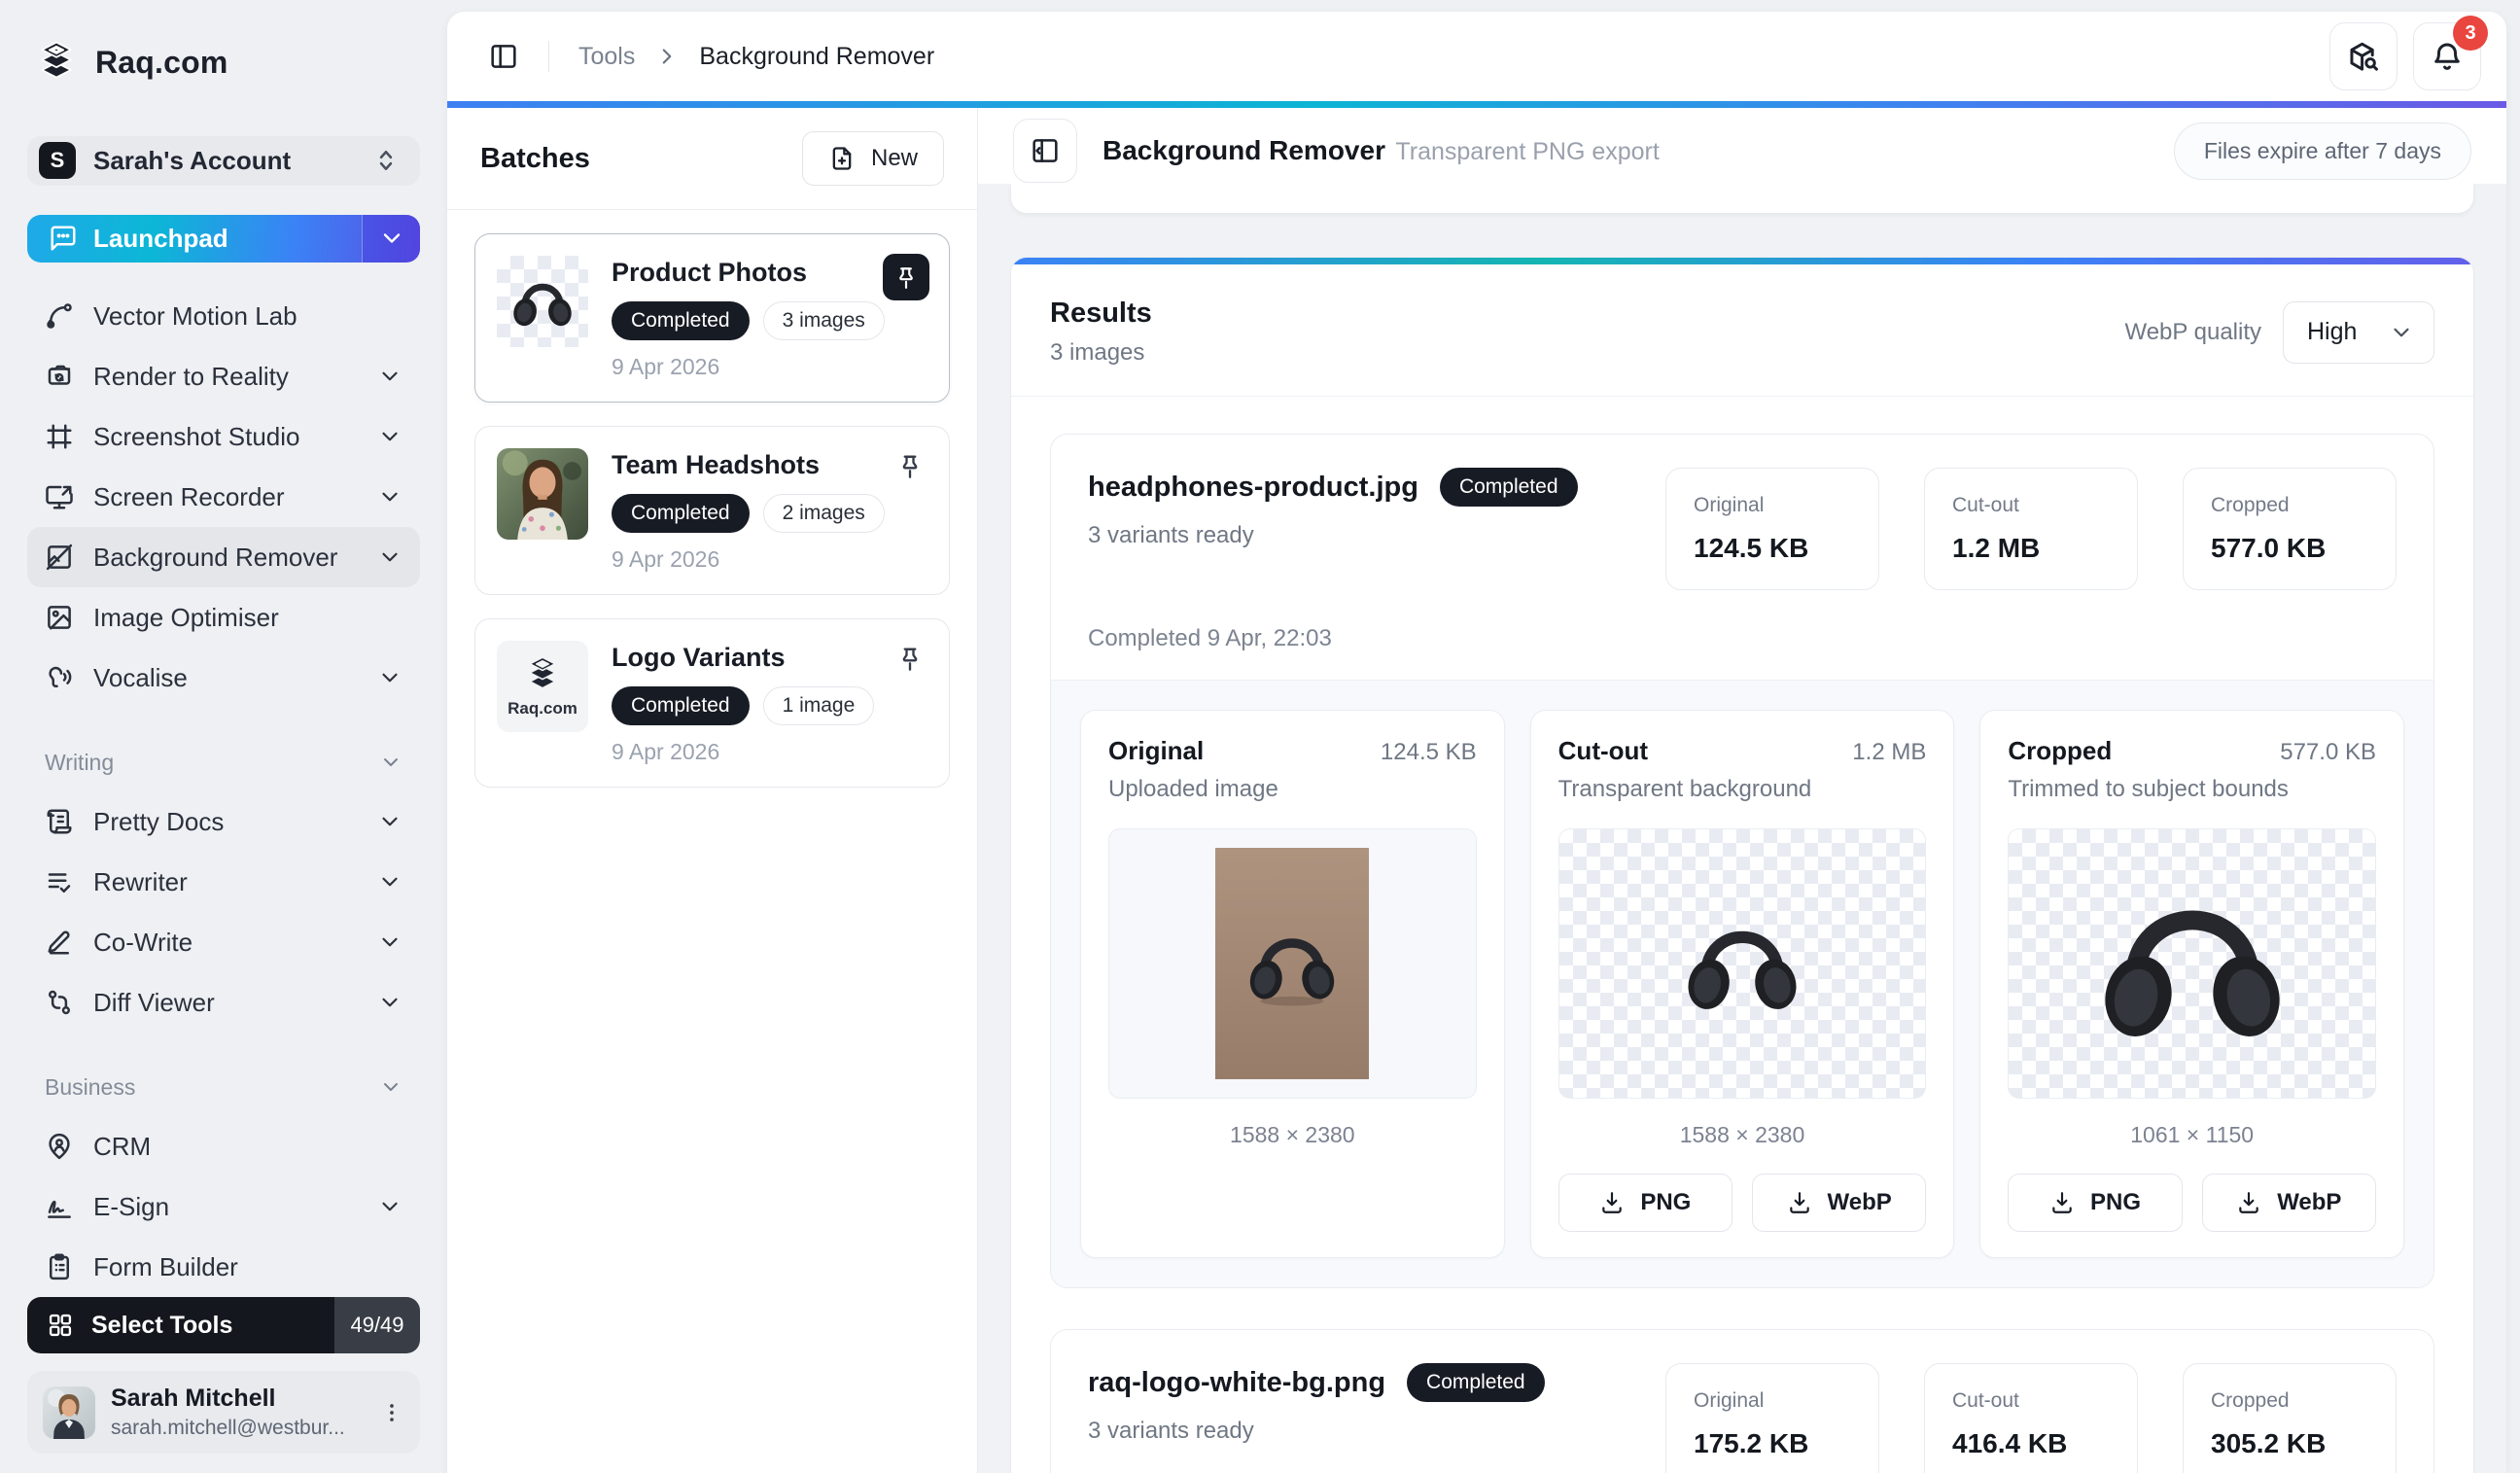 This screenshot has height=1473, width=2520. What do you see at coordinates (2192, 1134) in the screenshot?
I see `variant-dimensions: 1061 × 1150` at bounding box center [2192, 1134].